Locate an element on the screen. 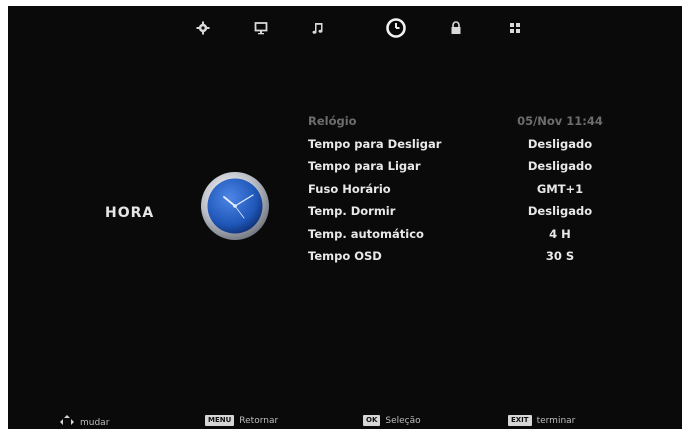  ok-key-badge: OK is located at coordinates (372, 420).